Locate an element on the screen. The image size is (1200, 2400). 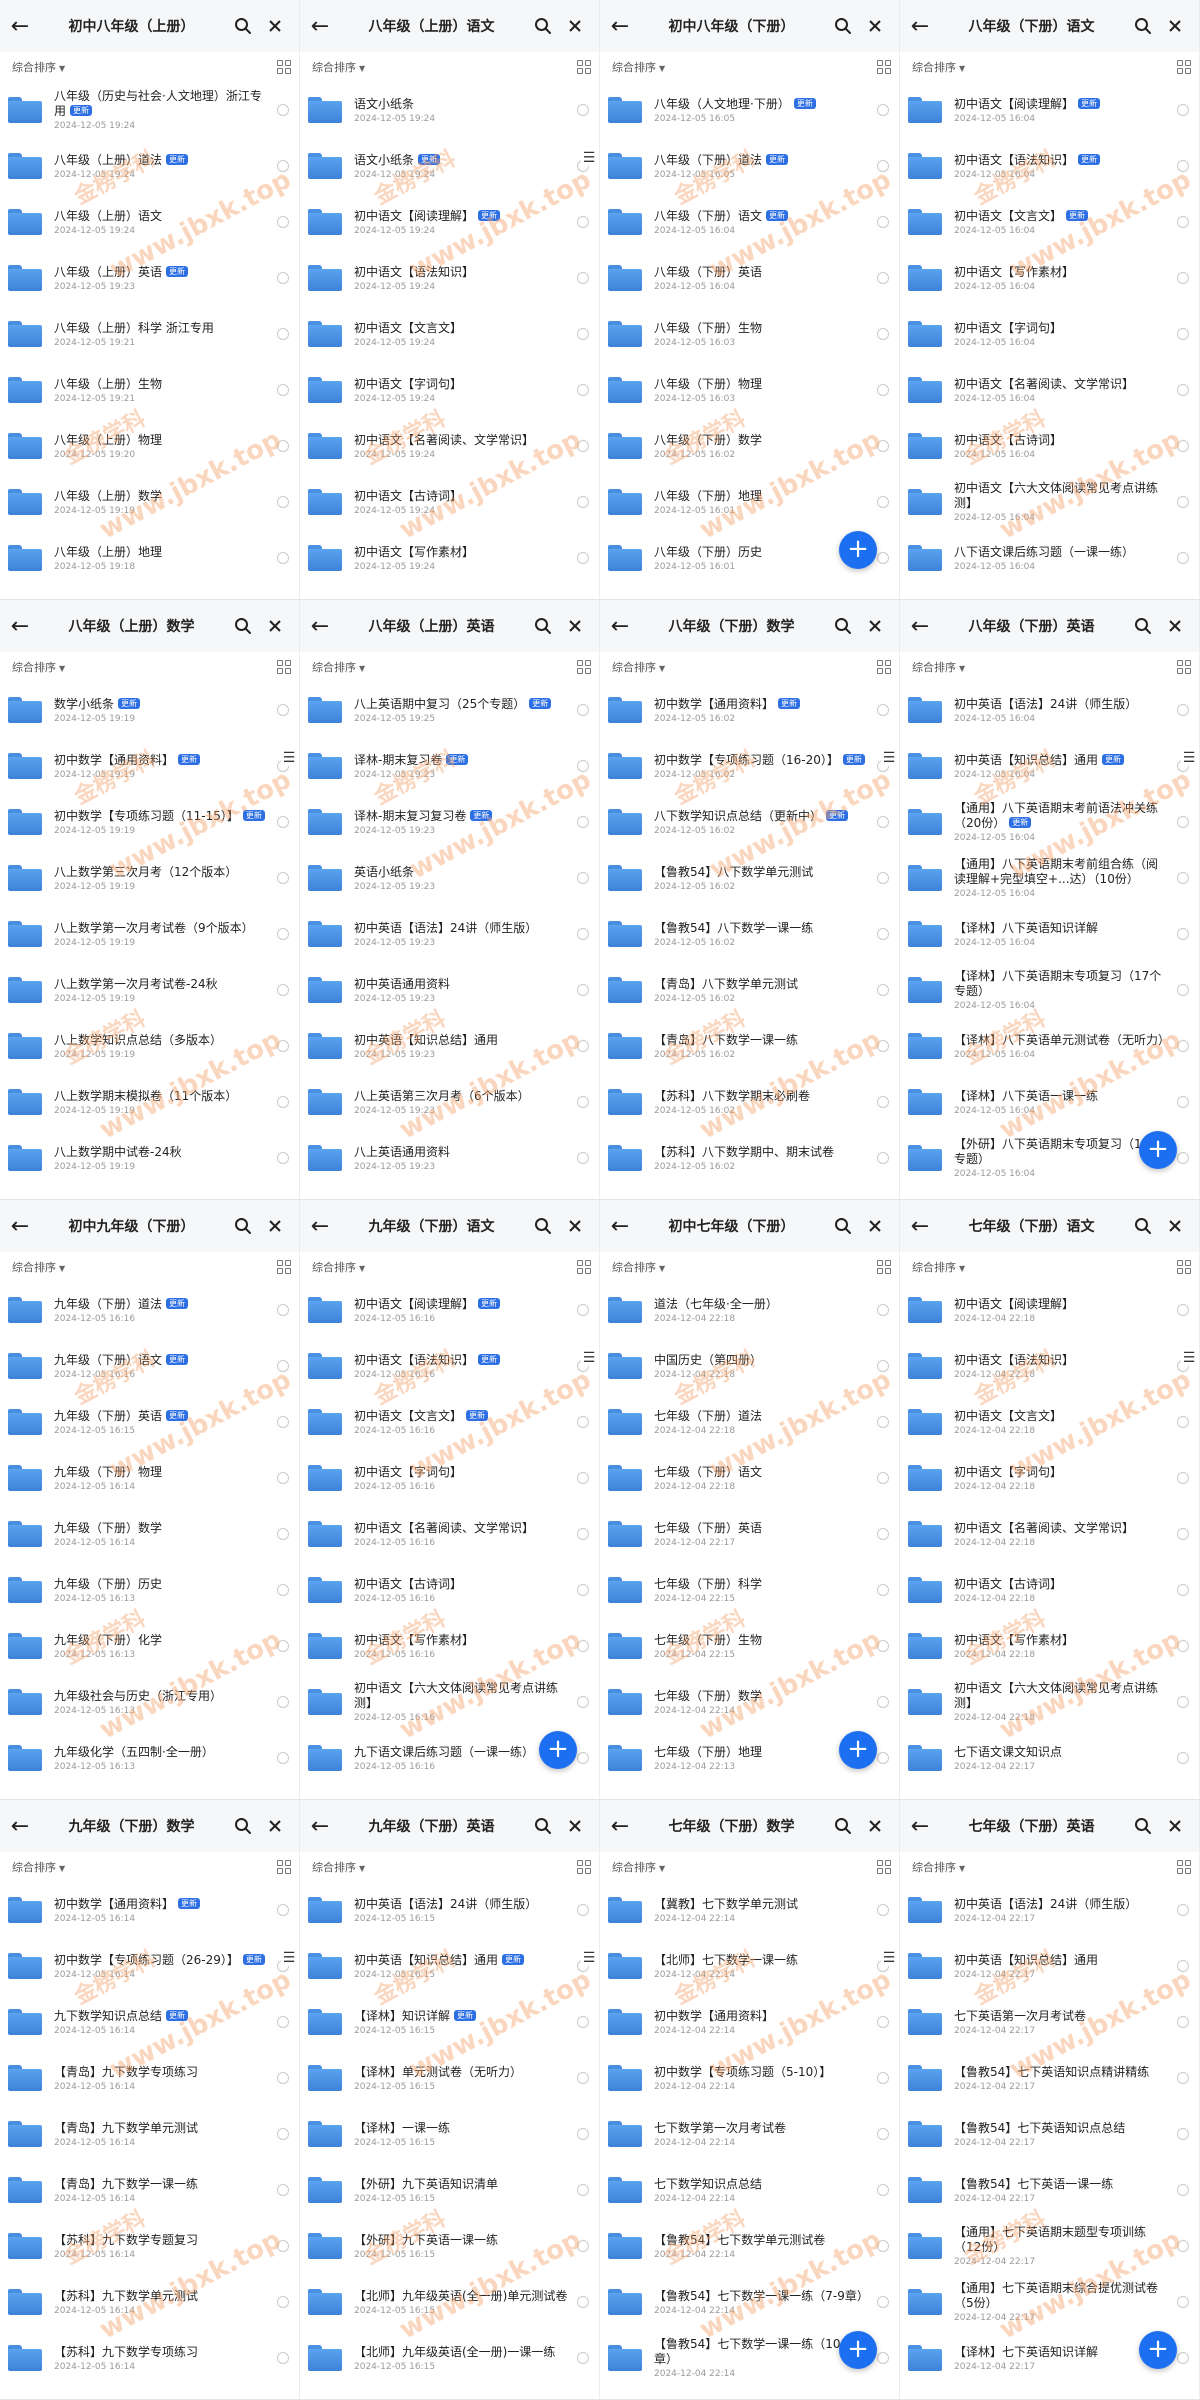
folder-row: 八年级（下册）物理 2024-12-05 16:03 is located at coordinates (749, 390).